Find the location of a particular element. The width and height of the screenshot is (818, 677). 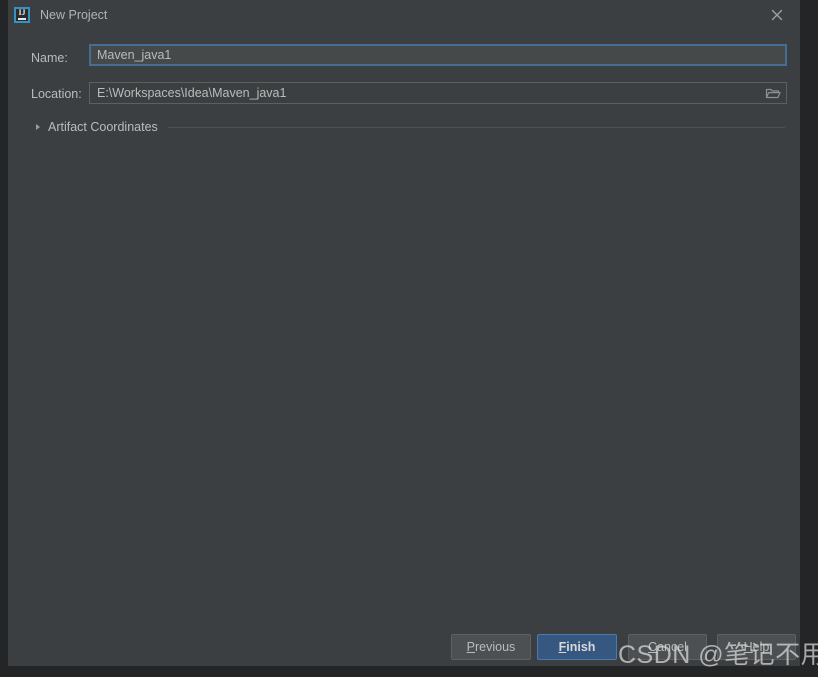

finish-button-label: Finish is located at coordinates (577, 647).